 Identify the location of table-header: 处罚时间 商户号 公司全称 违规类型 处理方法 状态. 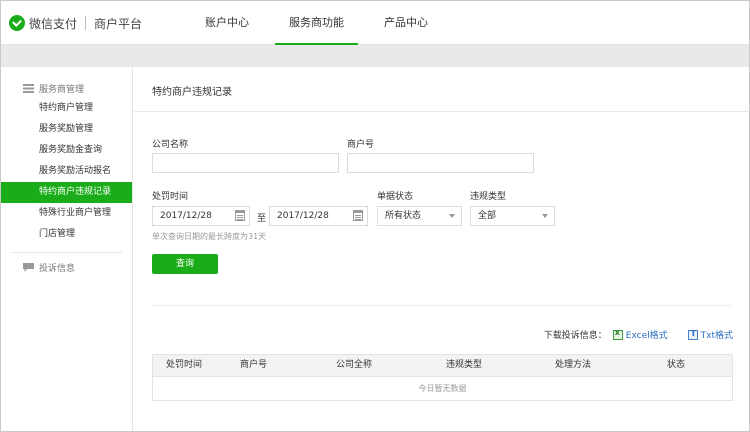
(442, 365).